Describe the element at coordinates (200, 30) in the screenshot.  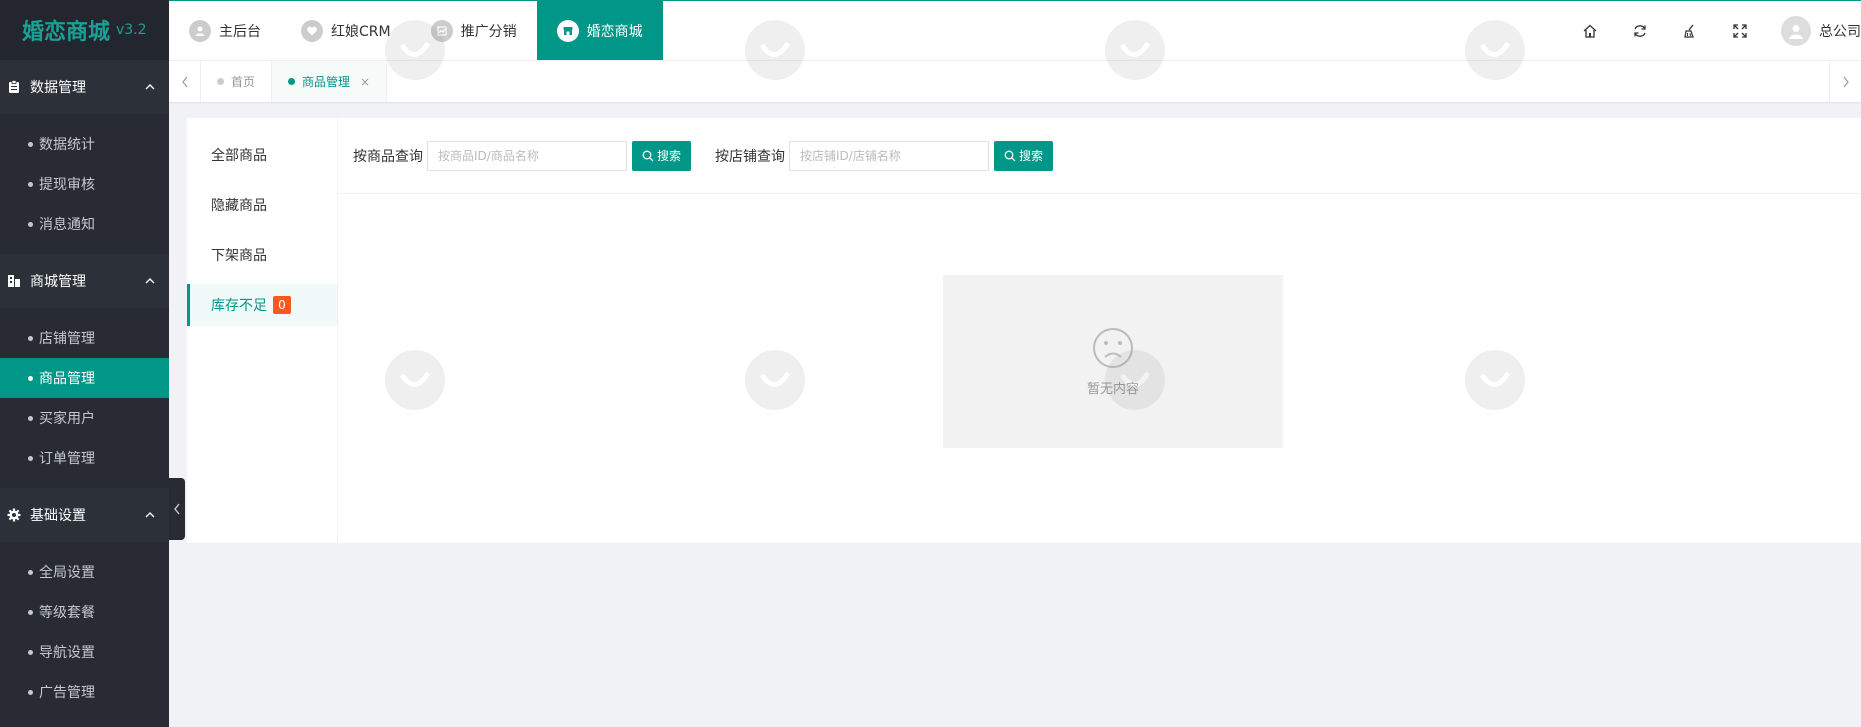
I see `user-icon` at that location.